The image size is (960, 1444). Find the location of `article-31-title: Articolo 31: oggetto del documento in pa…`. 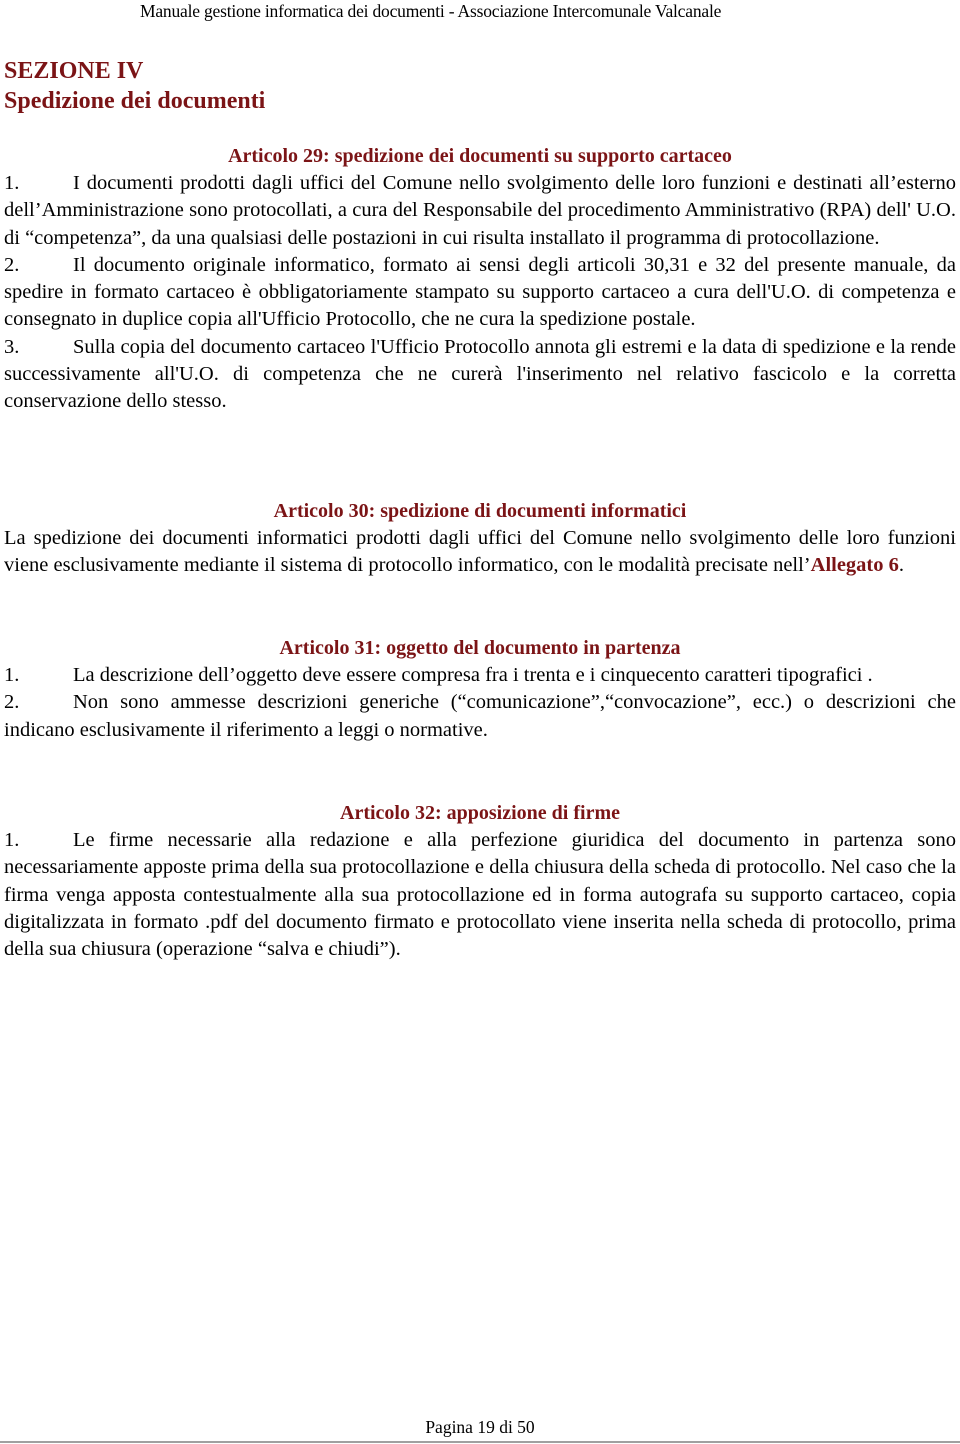

article-31-title: Articolo 31: oggetto del documento in pa… is located at coordinates (480, 648).